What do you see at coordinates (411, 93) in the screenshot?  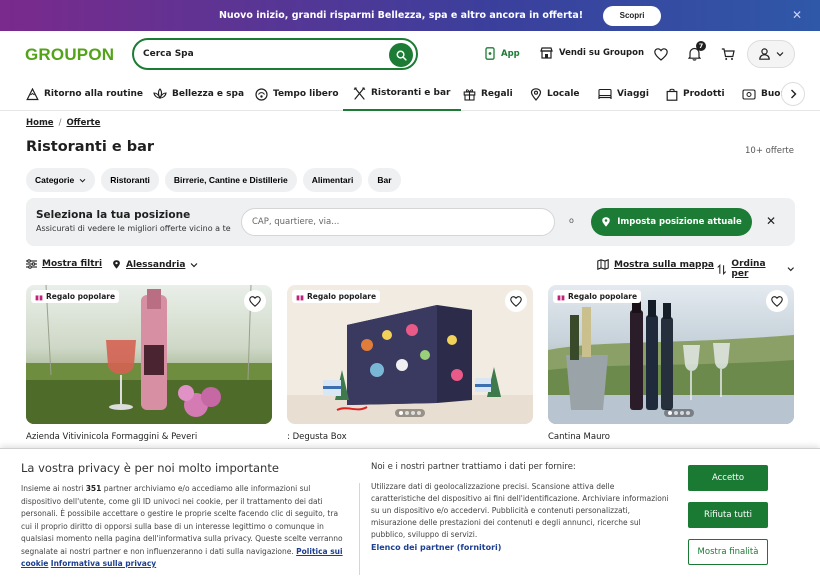 I see `category-label: Ristoranti e bar` at bounding box center [411, 93].